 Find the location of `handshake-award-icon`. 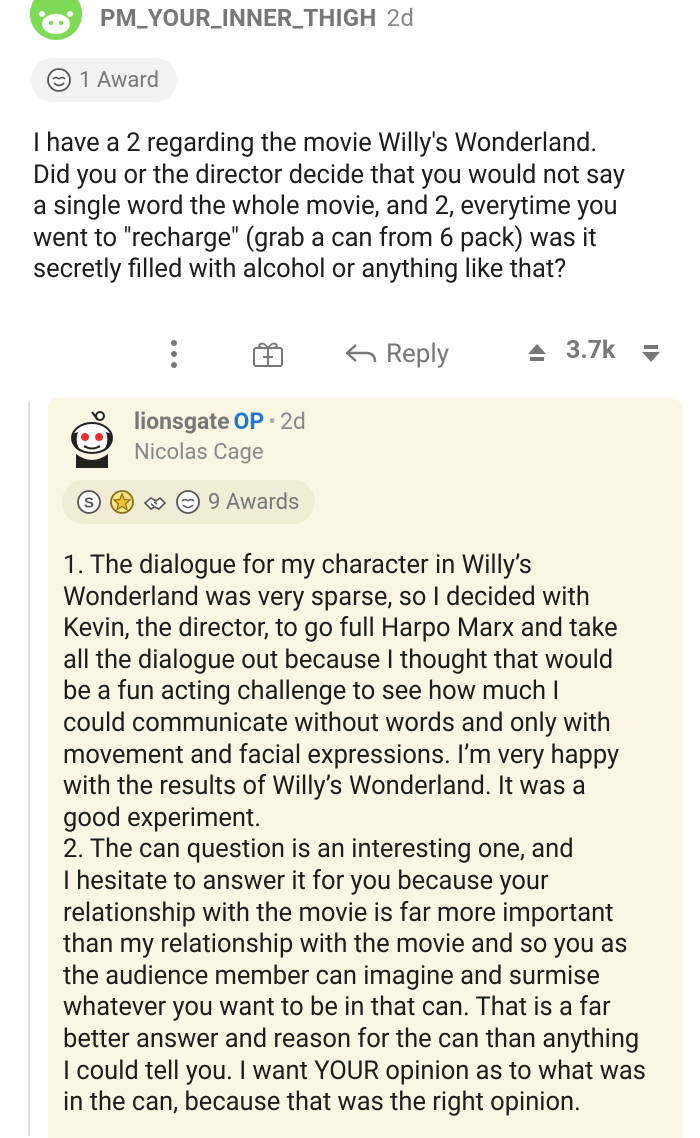

handshake-award-icon is located at coordinates (155, 503).